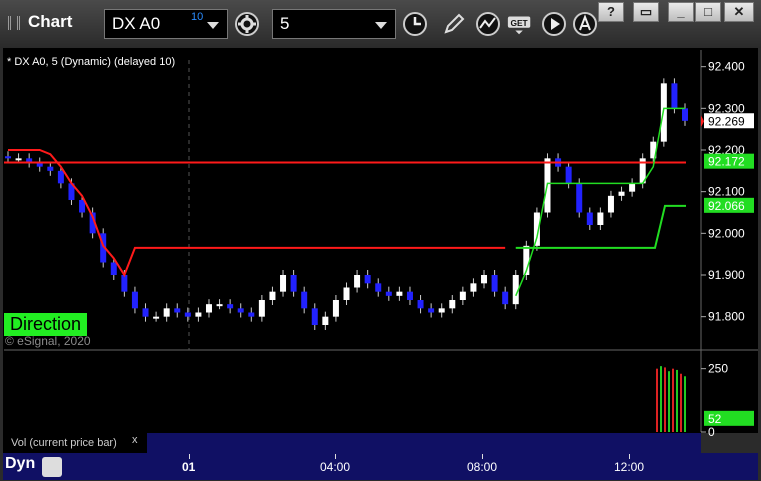 The height and width of the screenshot is (481, 761). What do you see at coordinates (46, 324) in the screenshot?
I see `direction-label: Direction` at bounding box center [46, 324].